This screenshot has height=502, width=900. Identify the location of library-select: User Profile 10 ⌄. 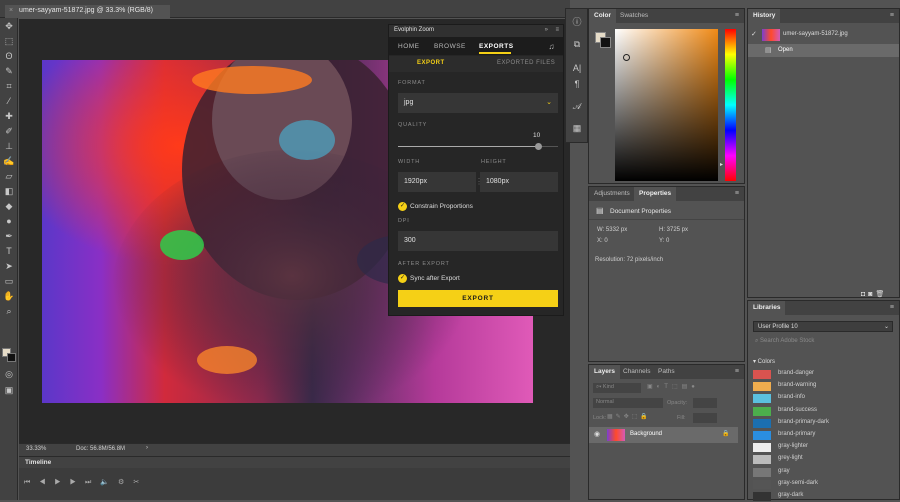
(823, 326).